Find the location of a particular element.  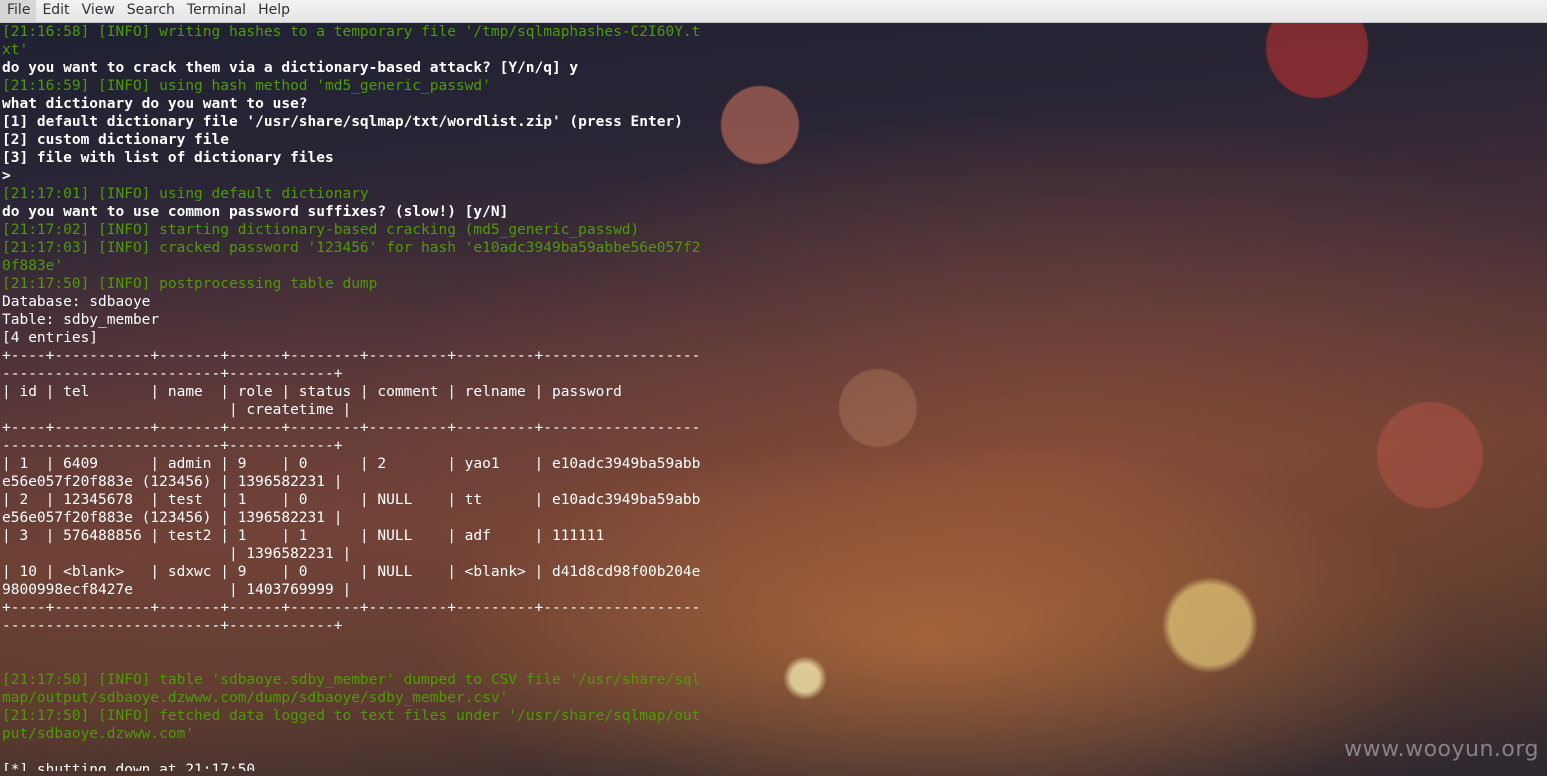

terminal-line: what dictionary do you want to use? is located at coordinates (155, 104).